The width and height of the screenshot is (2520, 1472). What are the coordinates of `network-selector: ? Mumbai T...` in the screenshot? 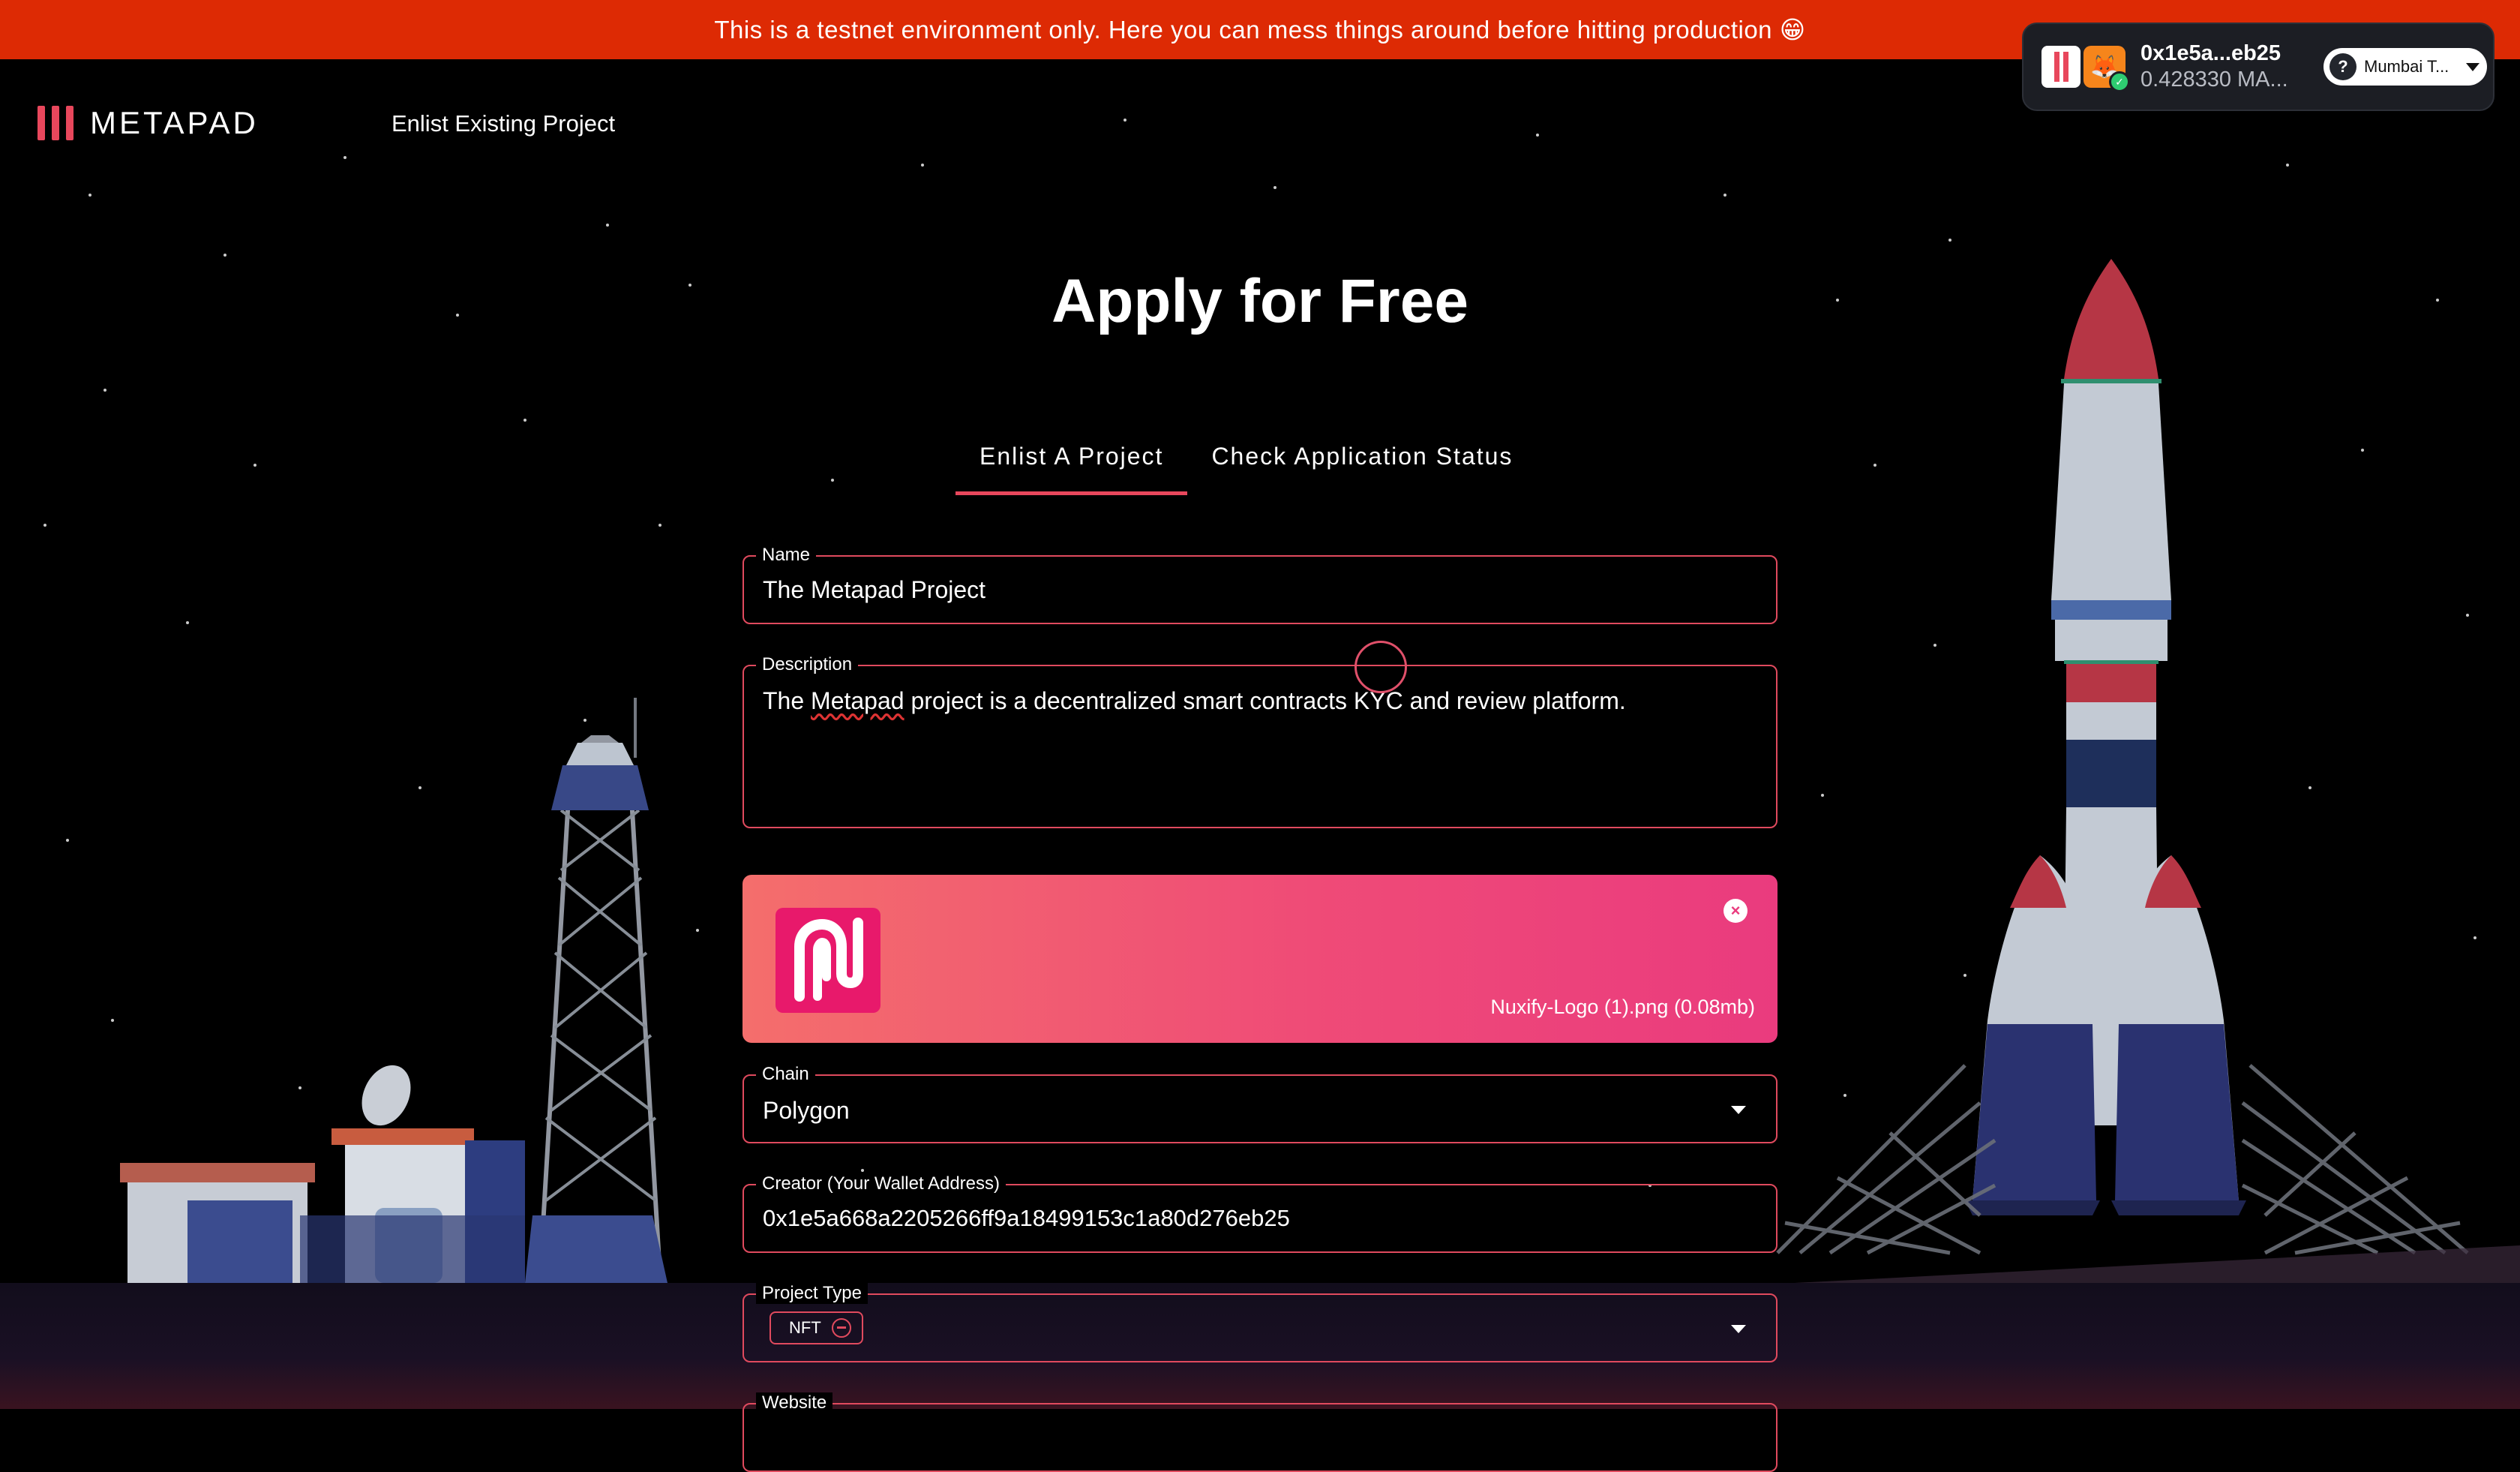 It's located at (2405, 67).